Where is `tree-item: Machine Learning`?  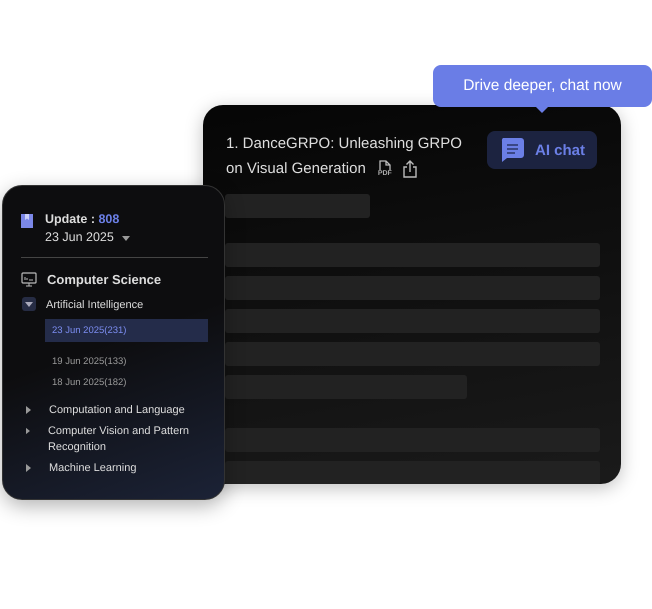
tree-item: Machine Learning is located at coordinates (92, 468).